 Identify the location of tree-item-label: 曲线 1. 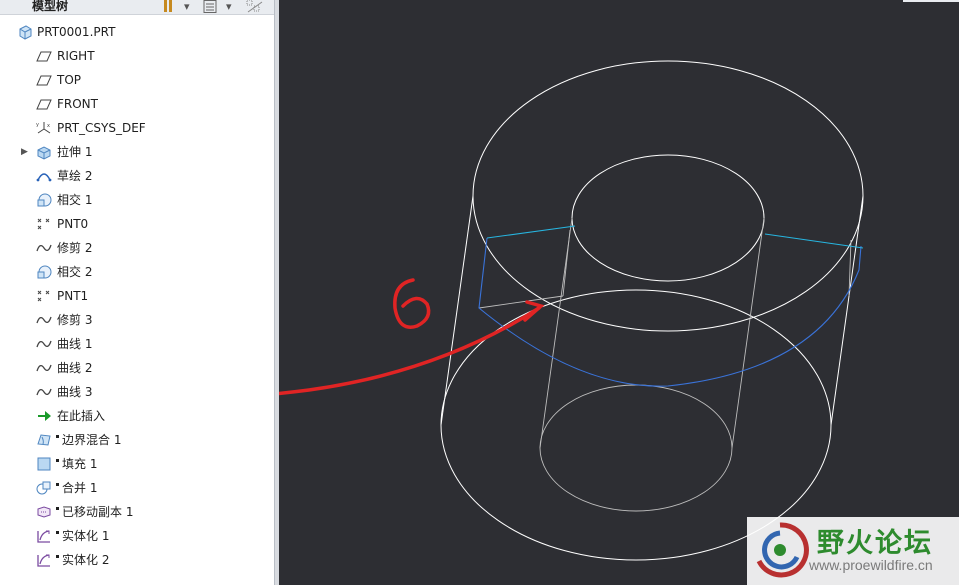
(75, 344).